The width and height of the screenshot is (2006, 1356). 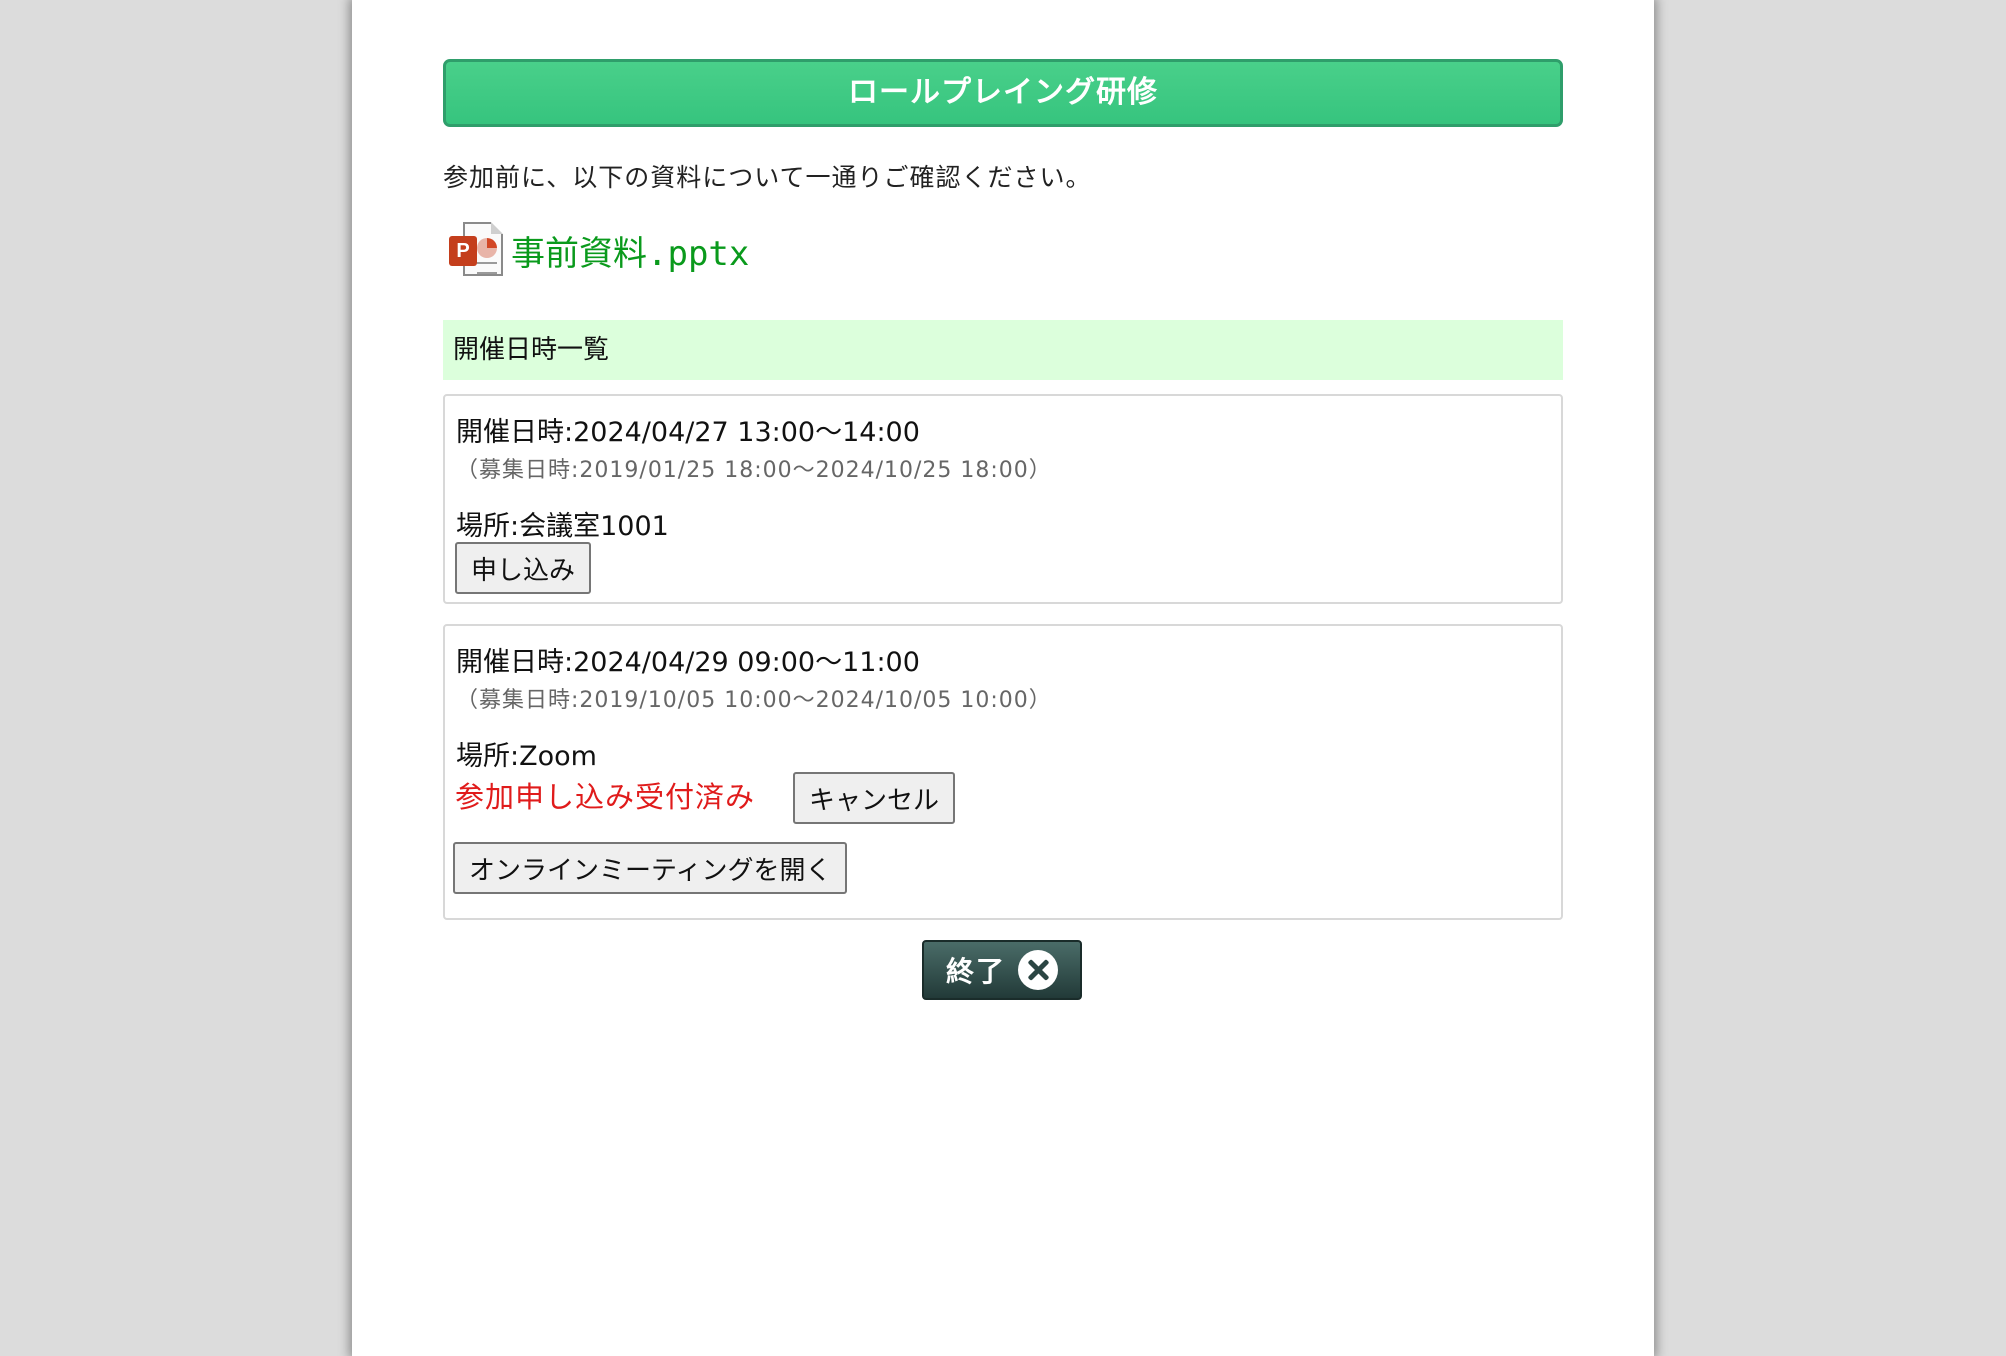 What do you see at coordinates (975, 971) in the screenshot?
I see `end-label: 終了` at bounding box center [975, 971].